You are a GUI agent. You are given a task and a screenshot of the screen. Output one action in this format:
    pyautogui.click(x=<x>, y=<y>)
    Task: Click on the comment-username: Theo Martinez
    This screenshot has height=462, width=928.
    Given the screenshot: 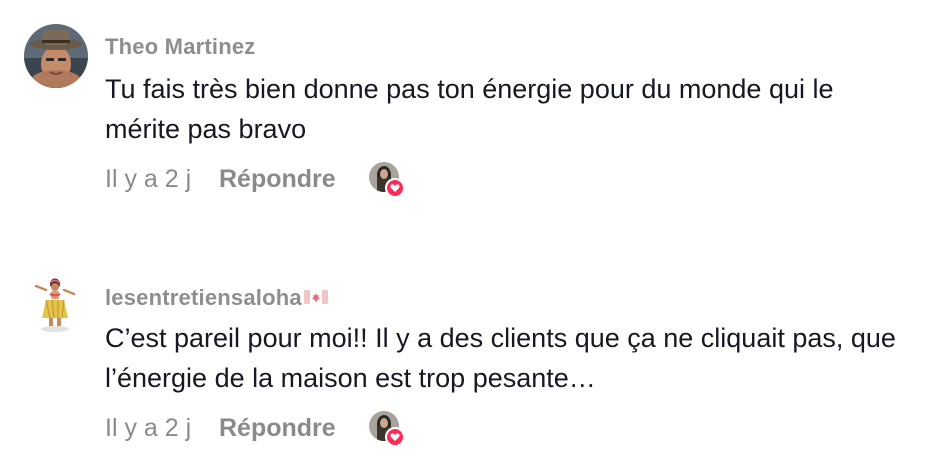 What is the action you would take?
    pyautogui.click(x=180, y=47)
    